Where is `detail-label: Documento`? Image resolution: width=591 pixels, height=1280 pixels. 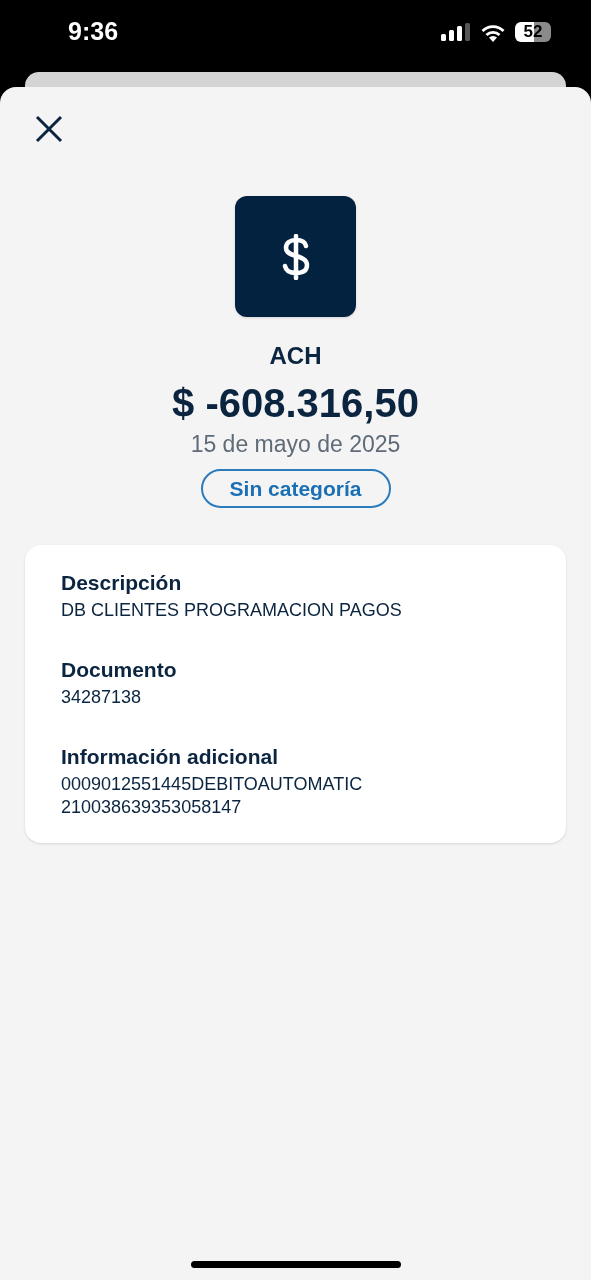 detail-label: Documento is located at coordinates (119, 670).